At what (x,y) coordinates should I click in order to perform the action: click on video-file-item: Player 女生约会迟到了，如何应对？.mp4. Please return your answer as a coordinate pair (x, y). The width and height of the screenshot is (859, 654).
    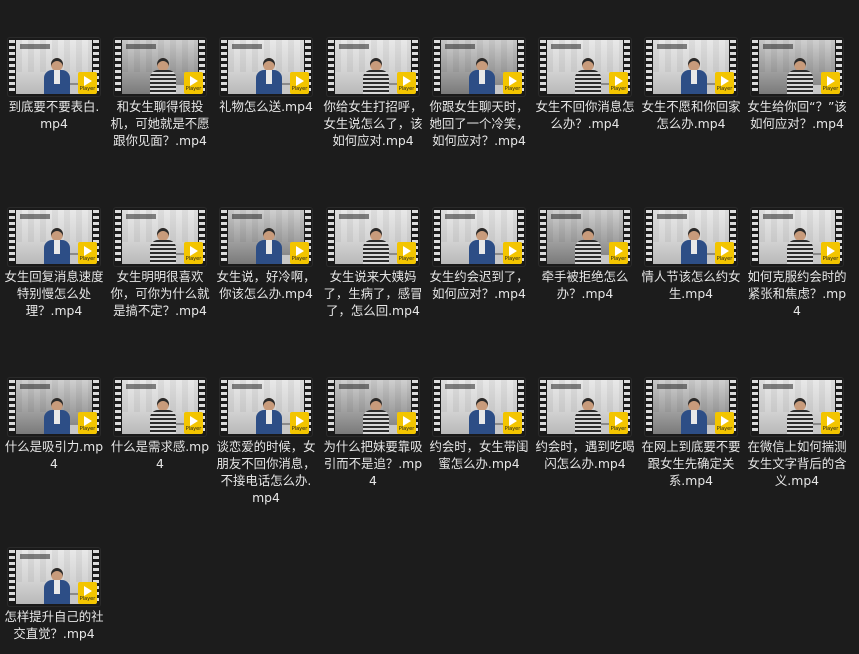
    Looking at the image, I should click on (479, 255).